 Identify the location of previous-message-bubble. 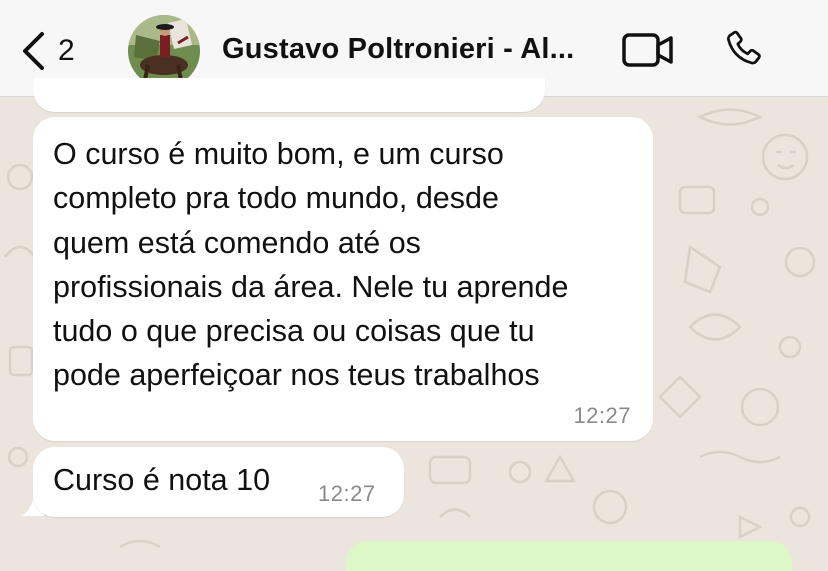
(289, 95).